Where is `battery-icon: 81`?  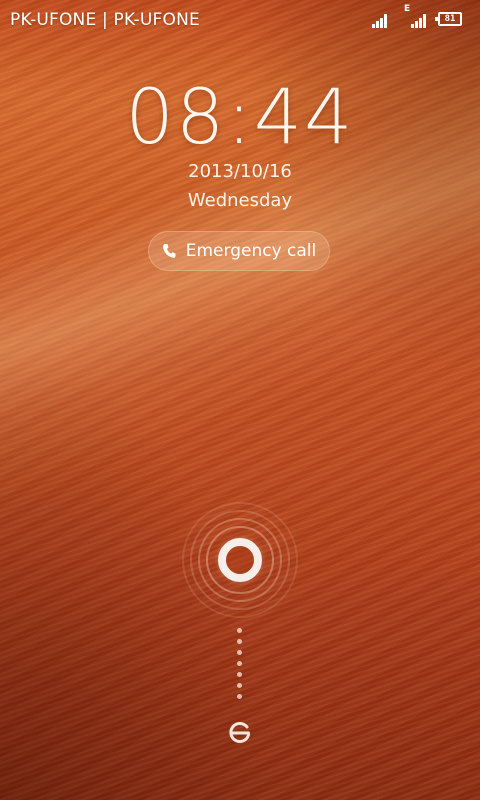 battery-icon: 81 is located at coordinates (448, 19).